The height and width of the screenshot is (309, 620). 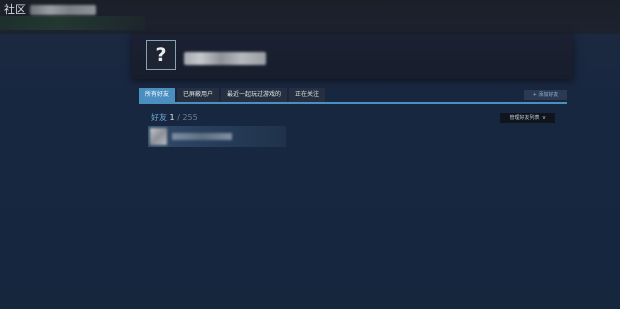 I want to click on profile-avatar: ?, so click(x=161, y=55).